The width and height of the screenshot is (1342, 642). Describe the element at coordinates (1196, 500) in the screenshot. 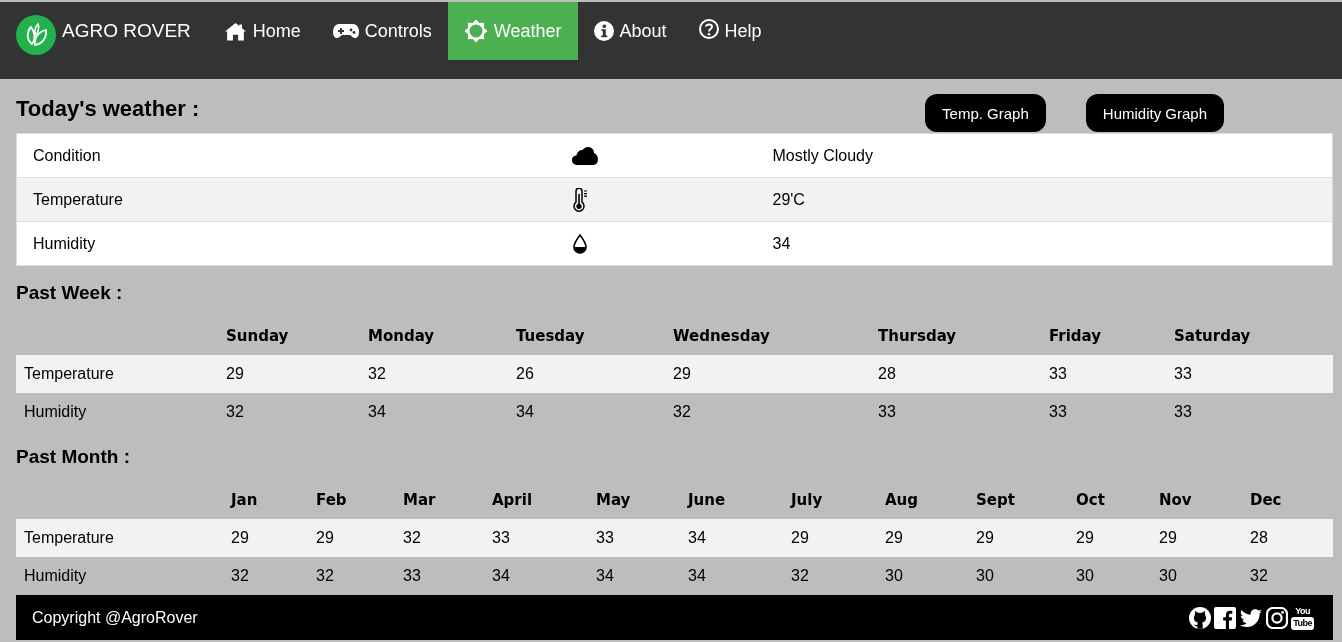

I see `column-header: Nov` at that location.